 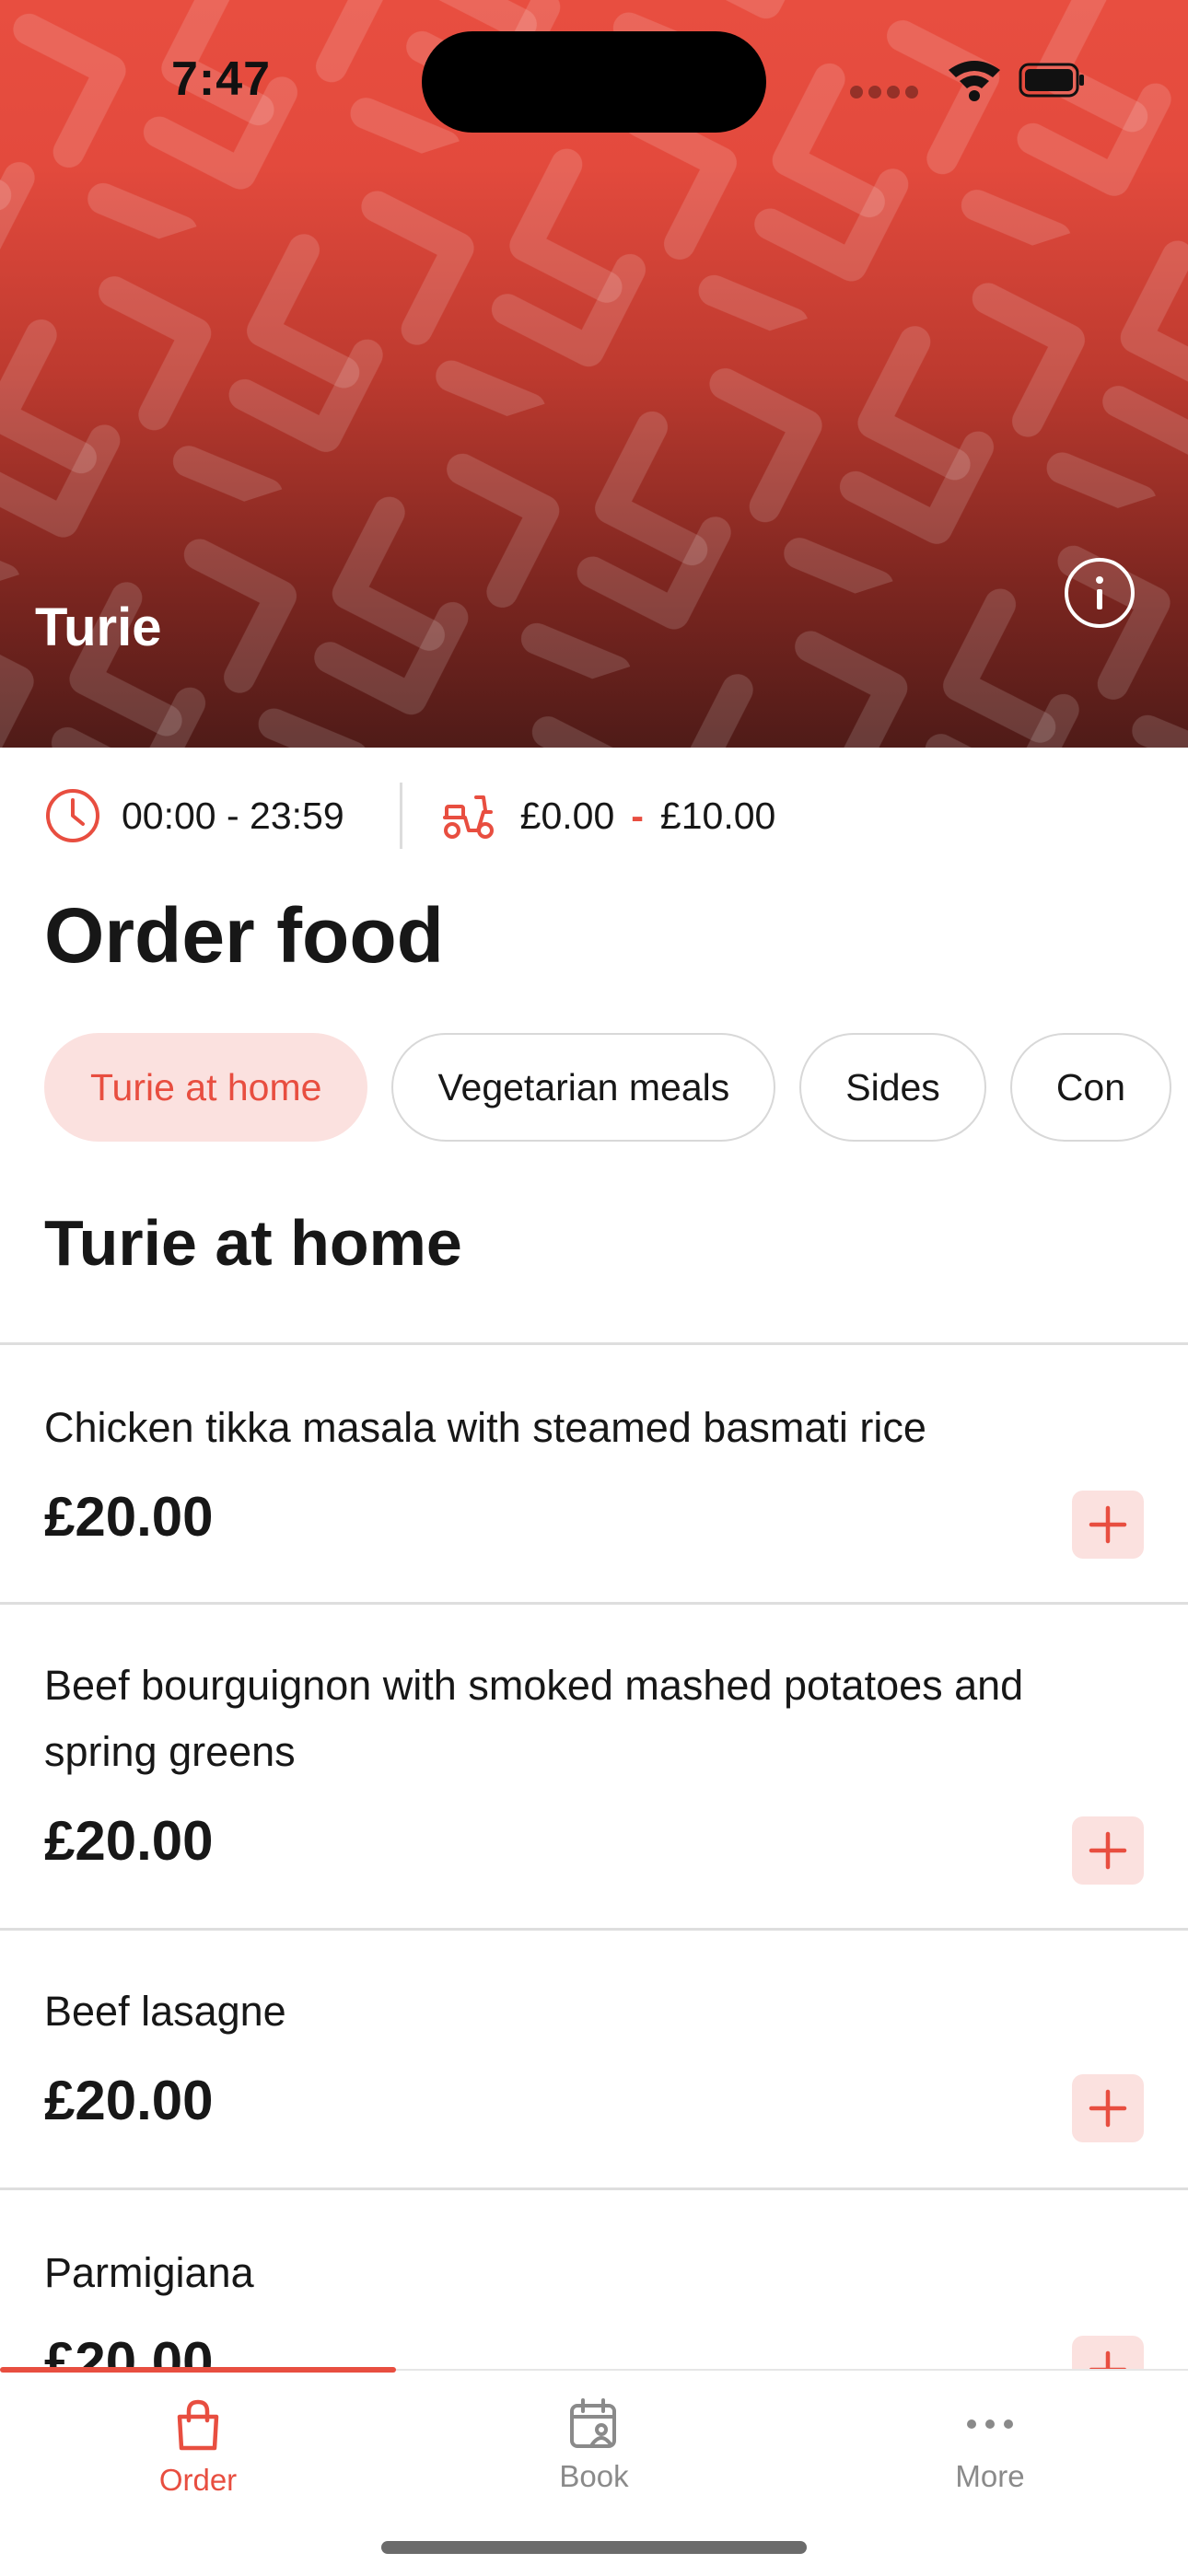 What do you see at coordinates (198, 2370) in the screenshot?
I see `active-tab-indicator` at bounding box center [198, 2370].